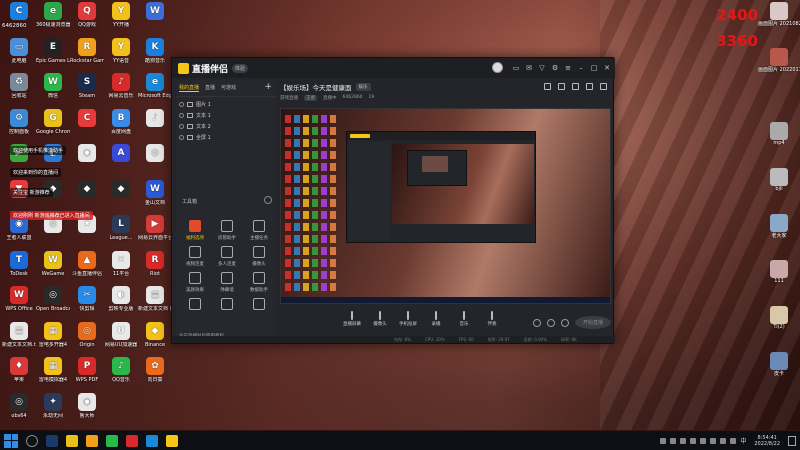 The height and width of the screenshot is (450, 800). Describe the element at coordinates (121, 20) in the screenshot. I see `desktop-icon: Y YY开播` at that location.